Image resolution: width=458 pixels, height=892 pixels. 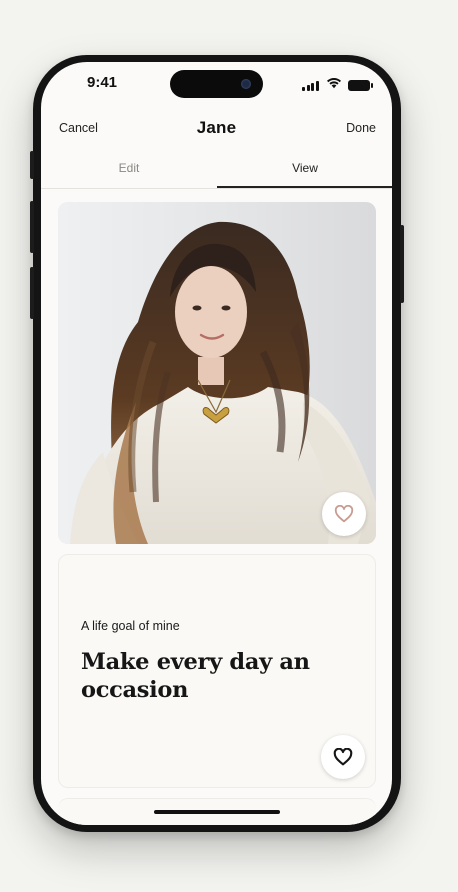 What do you see at coordinates (361, 128) in the screenshot?
I see `done-button: Done` at bounding box center [361, 128].